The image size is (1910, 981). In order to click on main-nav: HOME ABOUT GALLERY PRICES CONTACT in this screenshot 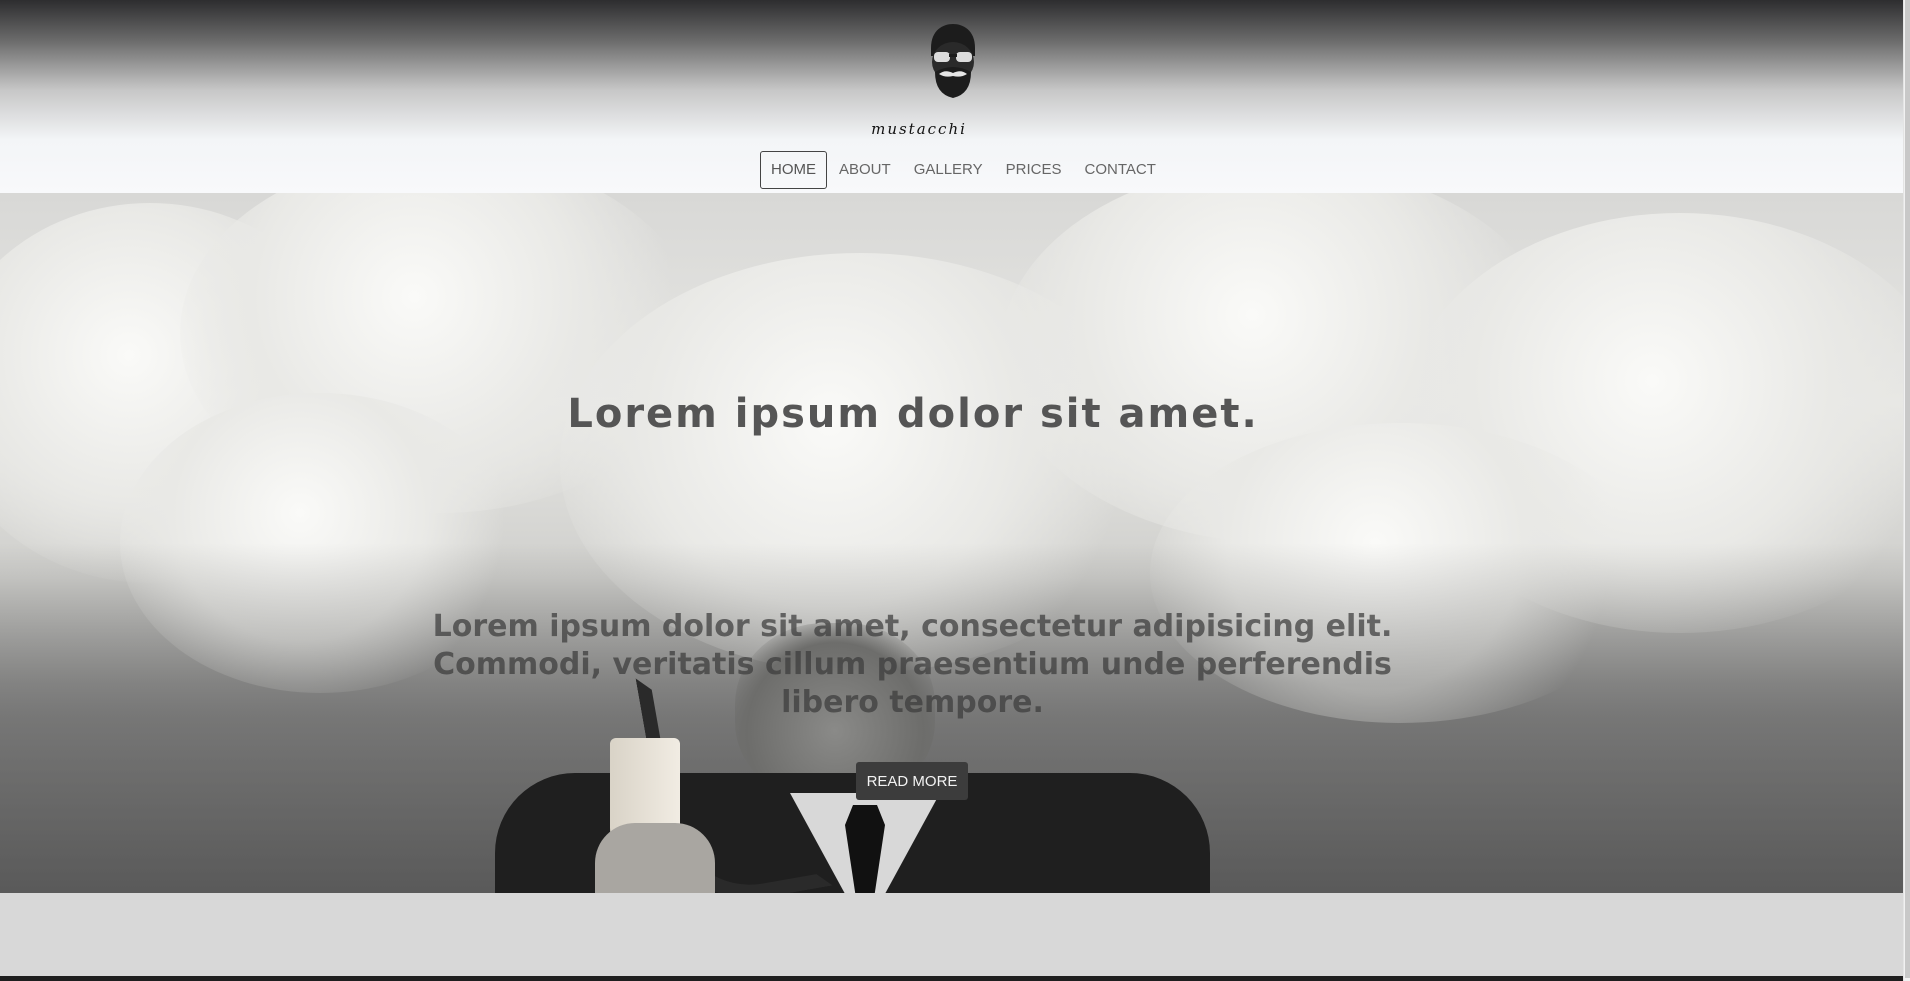, I will do `click(964, 170)`.